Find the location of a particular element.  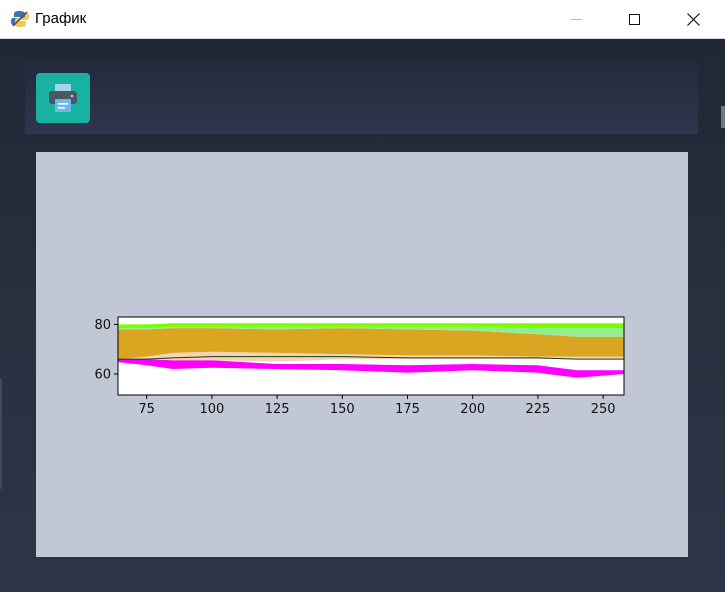

close-icon is located at coordinates (693, 19).